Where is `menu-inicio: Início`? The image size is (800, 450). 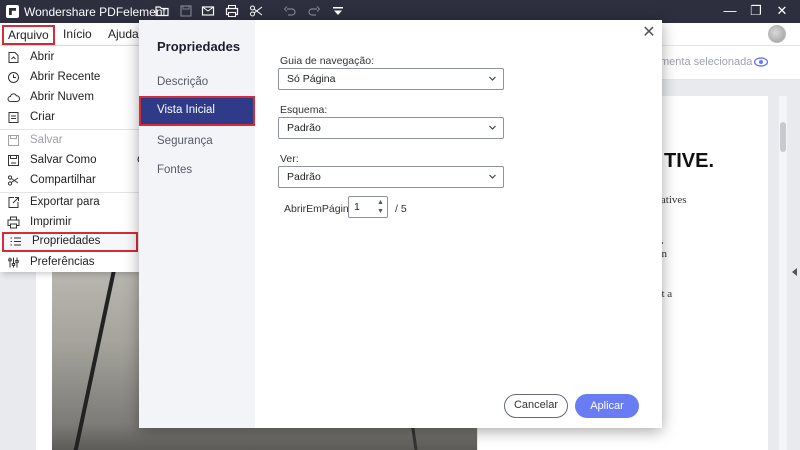 menu-inicio: Início is located at coordinates (77, 34).